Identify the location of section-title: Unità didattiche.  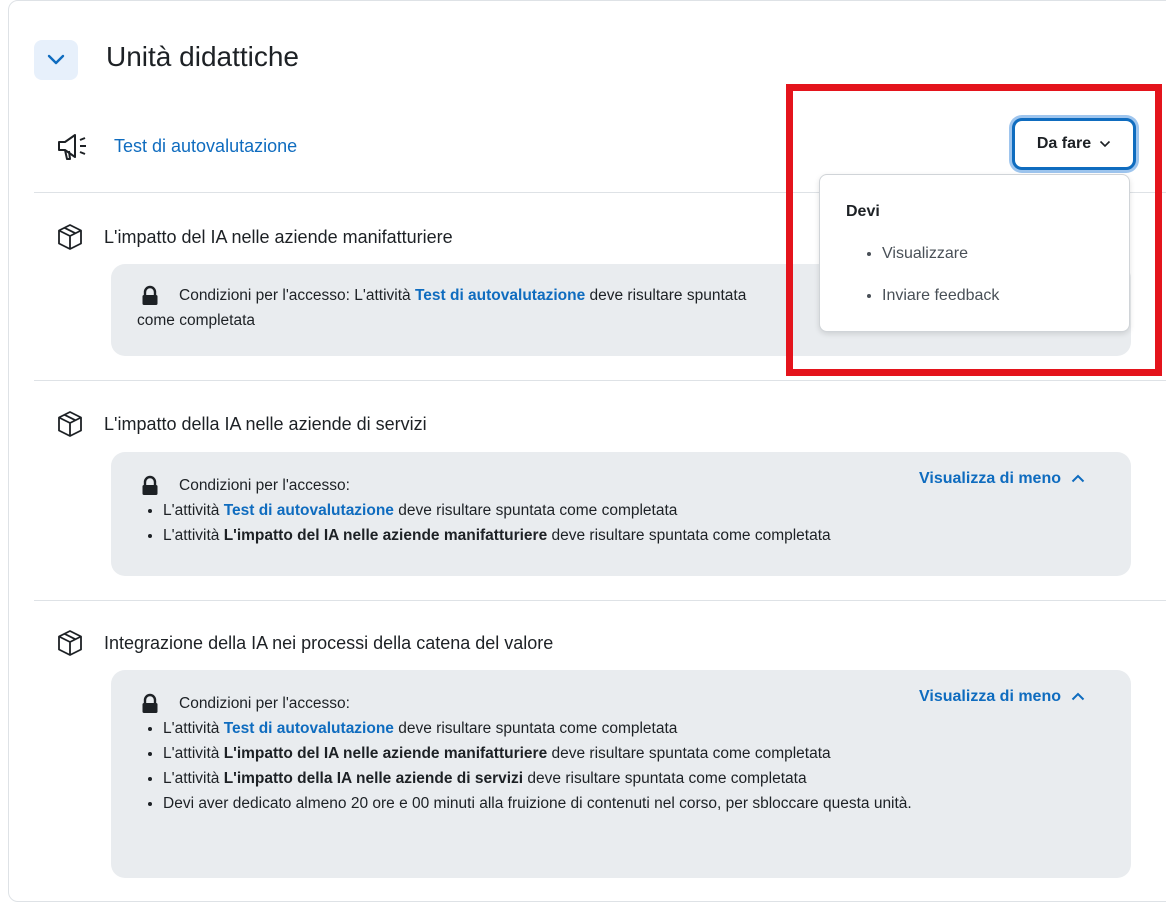
(203, 56).